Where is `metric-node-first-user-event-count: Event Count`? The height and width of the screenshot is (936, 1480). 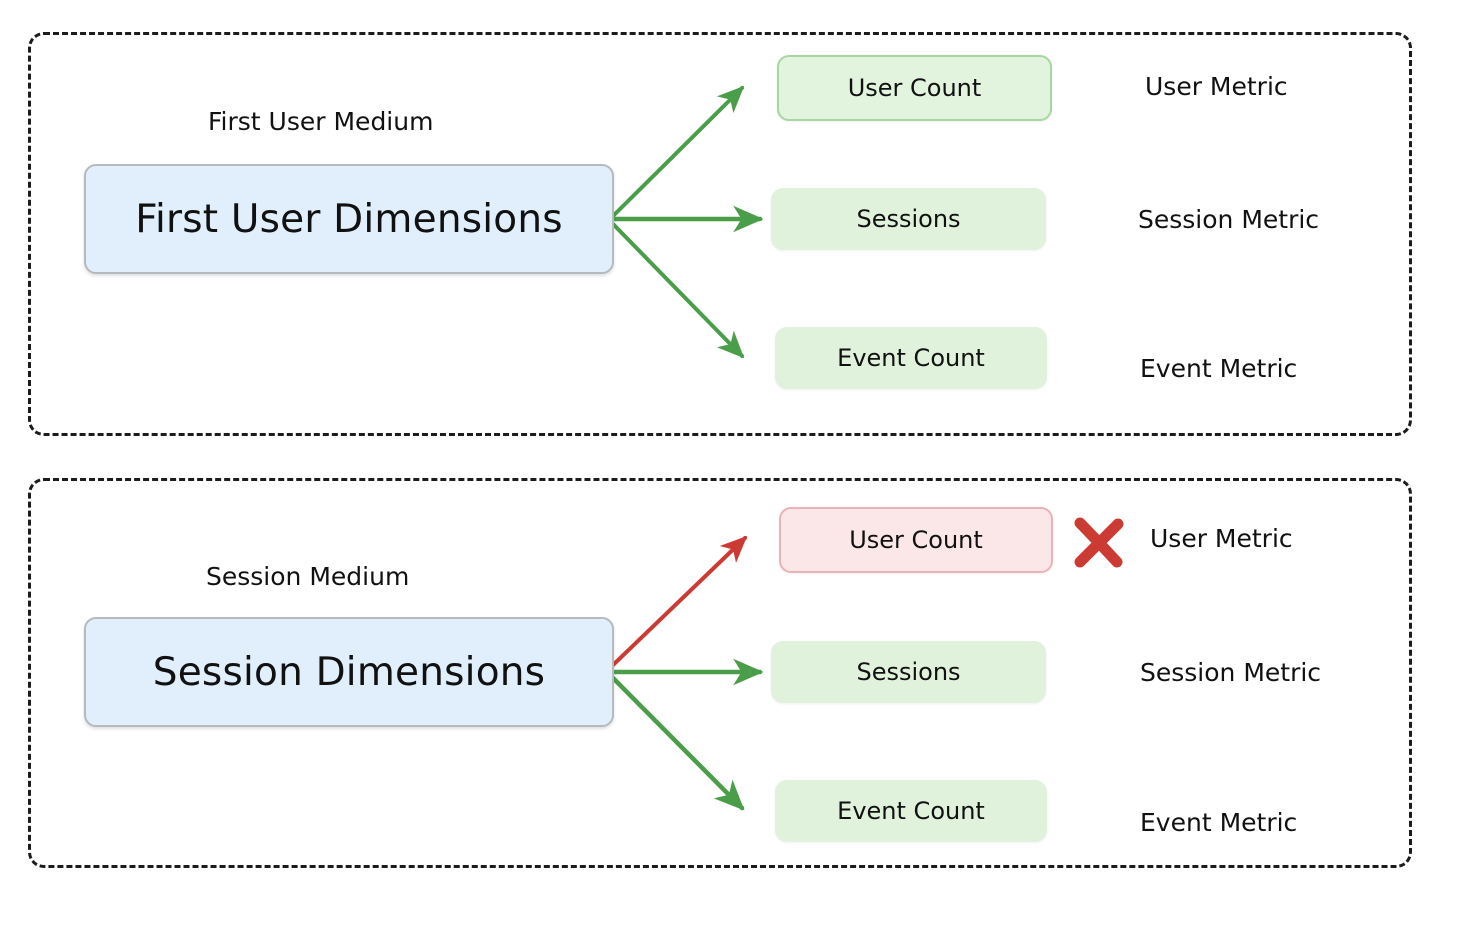
metric-node-first-user-event-count: Event Count is located at coordinates (911, 358).